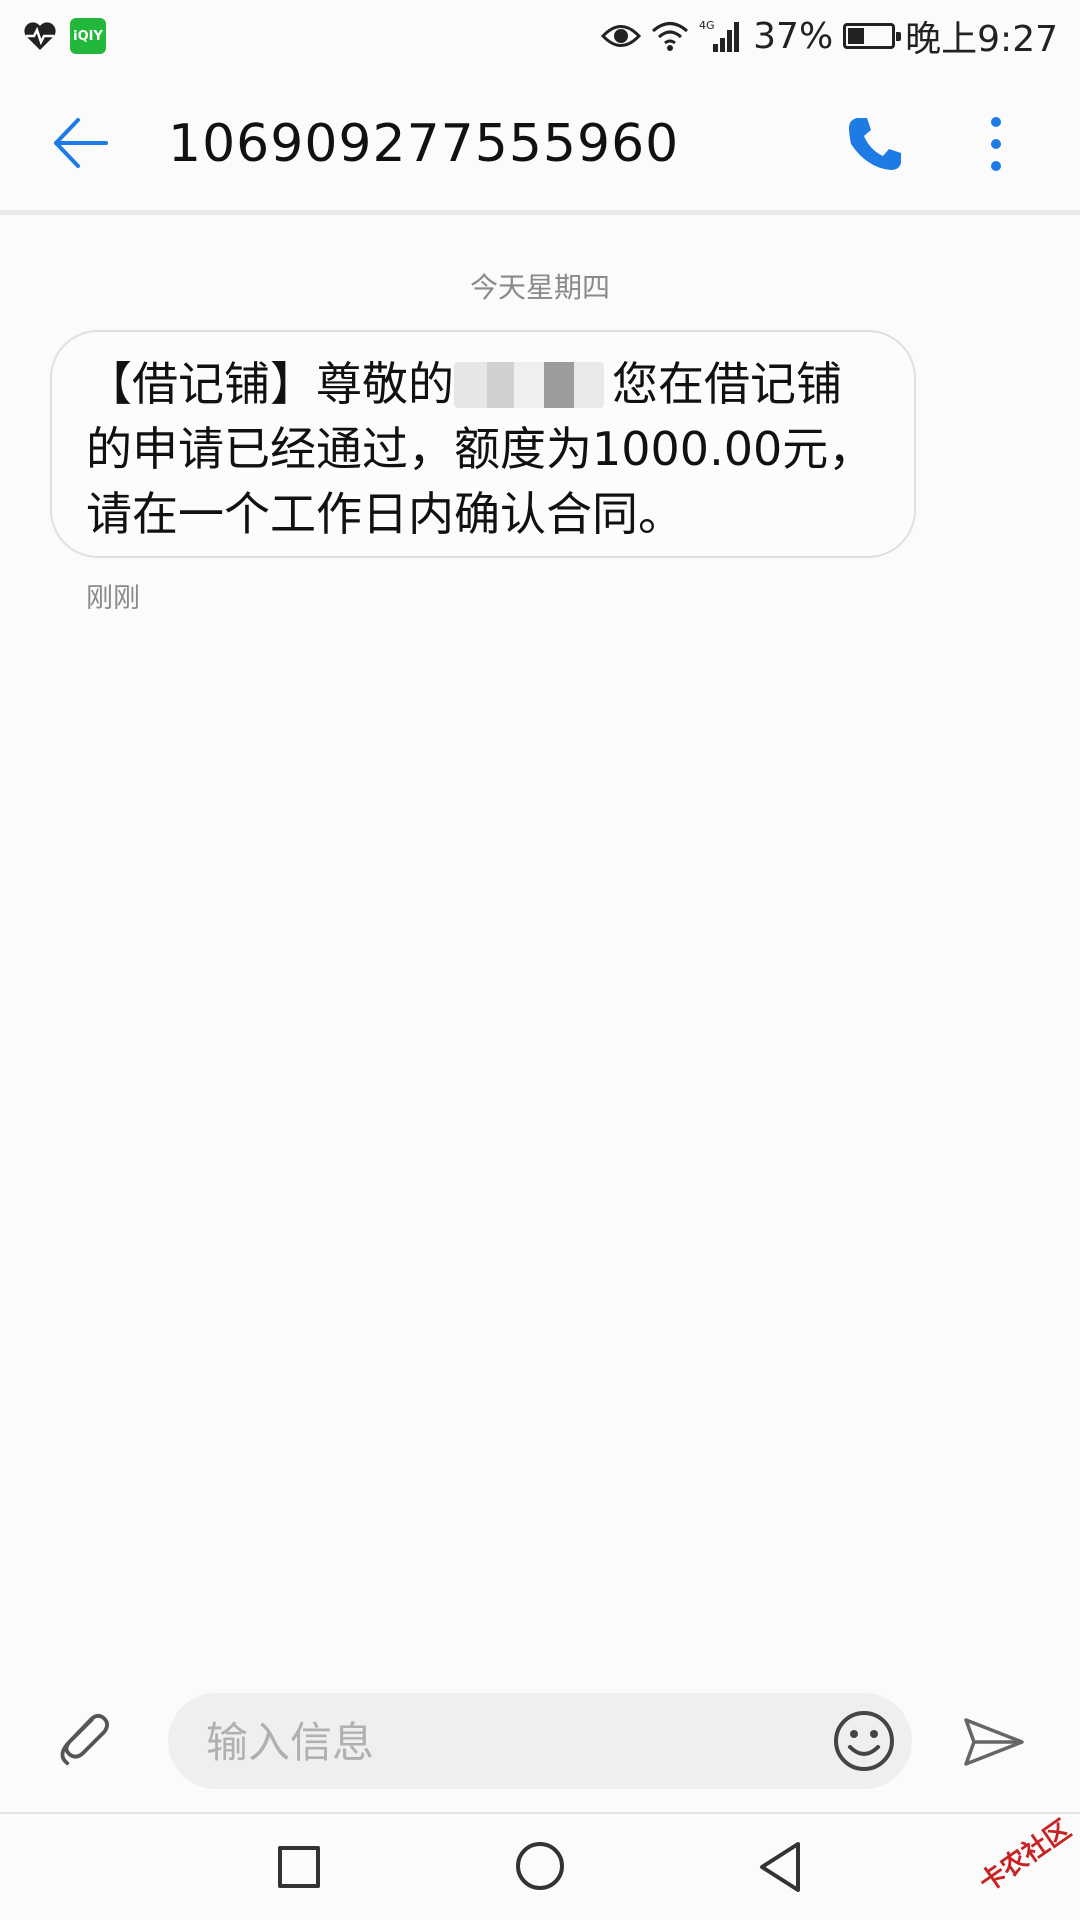 The width and height of the screenshot is (1080, 1920). I want to click on toolbar-divider, so click(540, 212).